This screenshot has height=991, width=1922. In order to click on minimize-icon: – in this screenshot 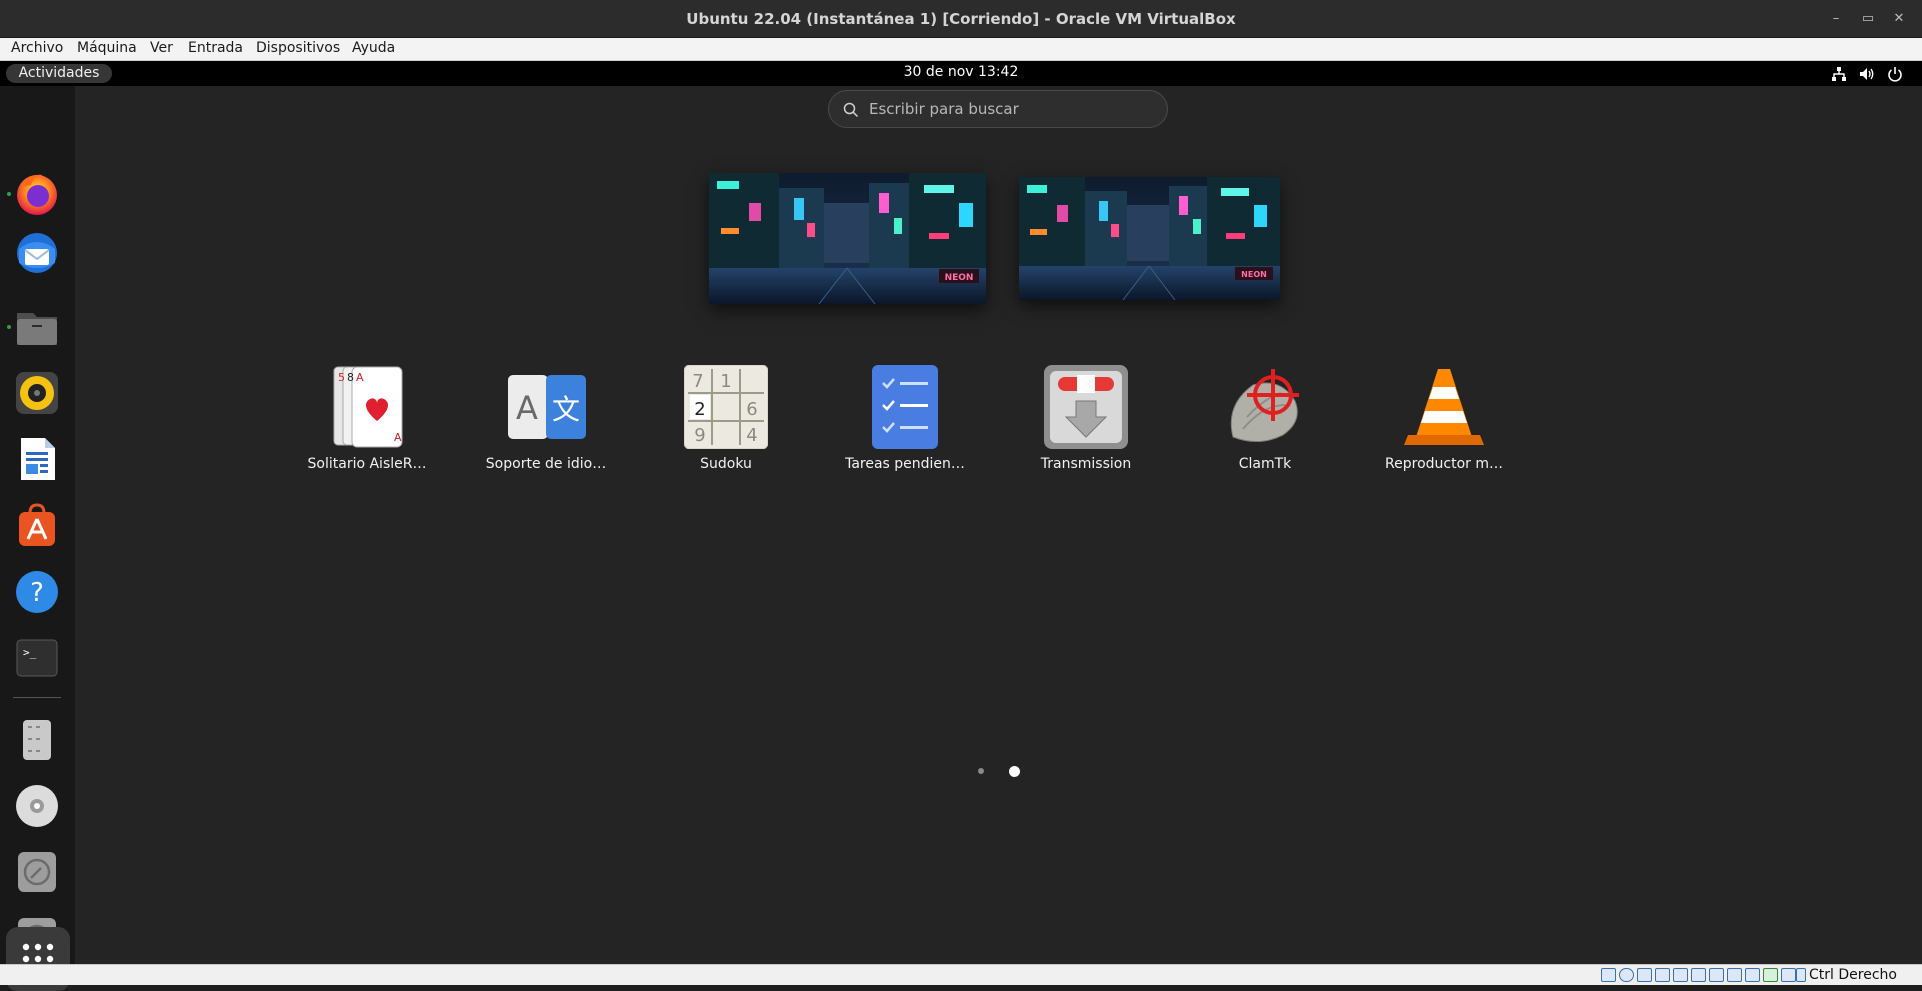, I will do `click(1836, 19)`.